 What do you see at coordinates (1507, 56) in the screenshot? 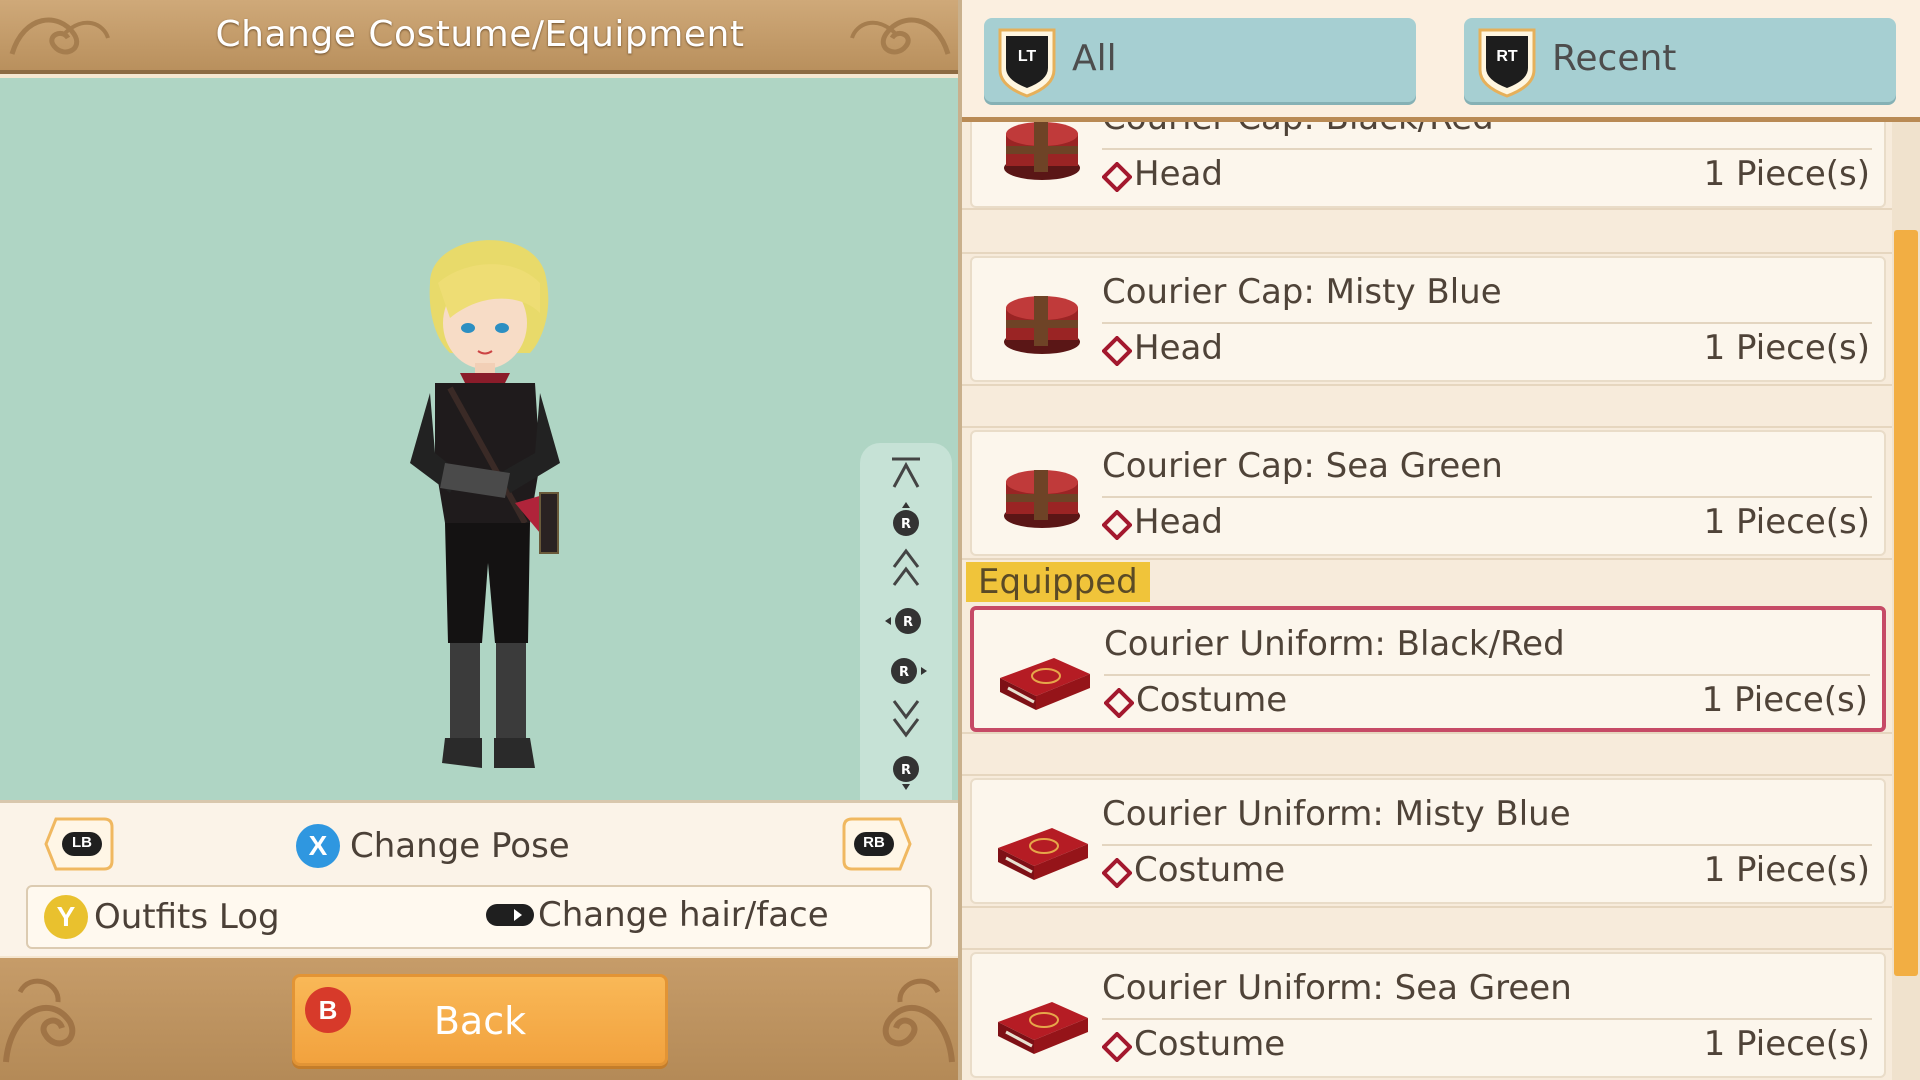
I see `rt-trigger-label: RT` at bounding box center [1507, 56].